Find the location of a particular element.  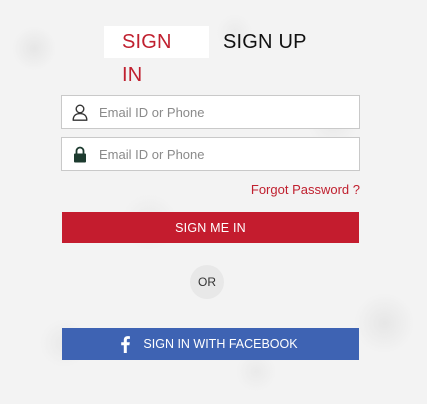

tab-sign-in: SIGN IN is located at coordinates (156, 56).